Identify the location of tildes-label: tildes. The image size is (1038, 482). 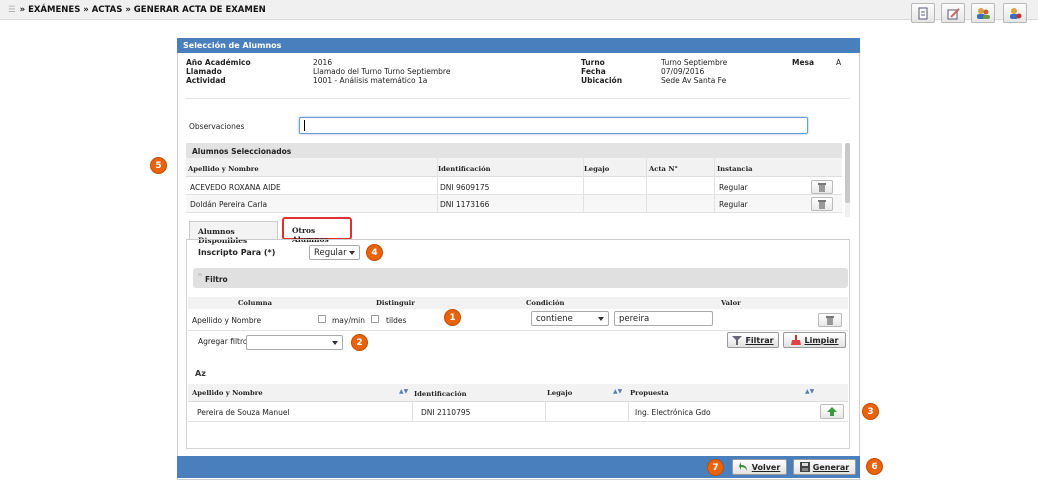
(396, 320).